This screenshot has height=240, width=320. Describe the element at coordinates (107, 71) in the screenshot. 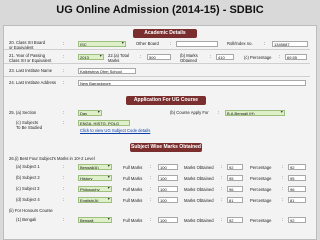

I see `last-institute-name-input: Kalkrishna Ohm School` at that location.